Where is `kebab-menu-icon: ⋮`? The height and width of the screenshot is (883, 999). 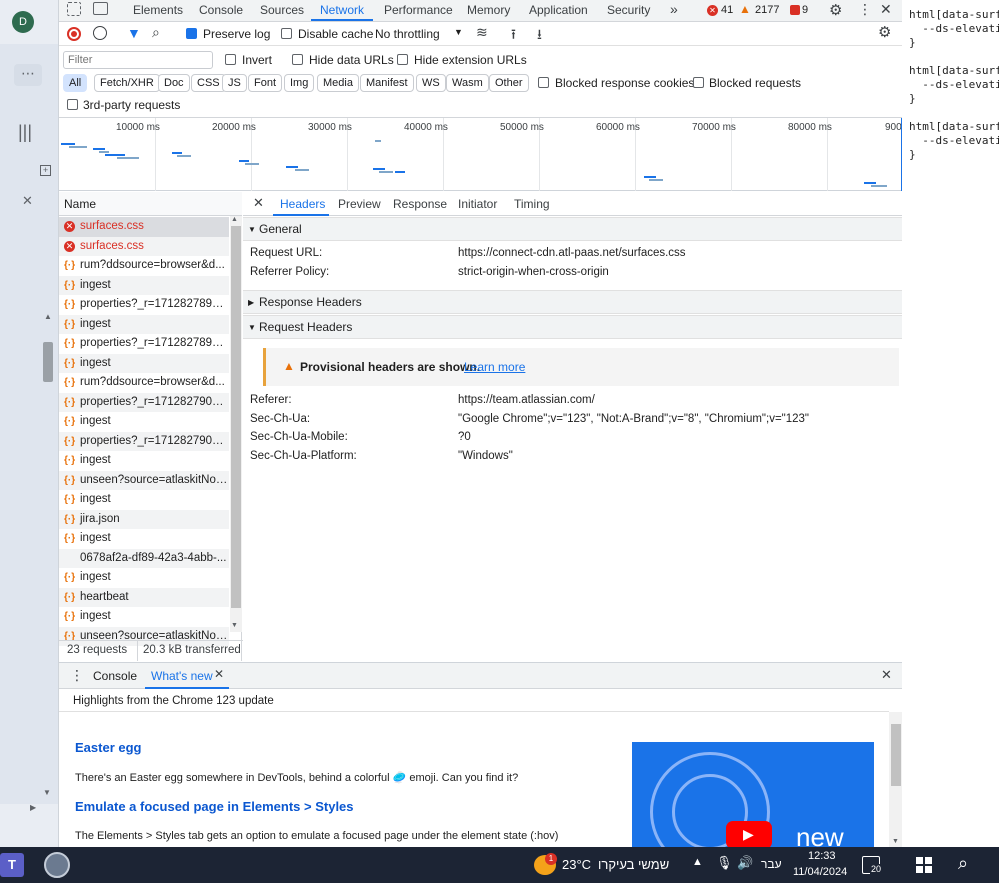
kebab-menu-icon: ⋮ is located at coordinates (865, 9).